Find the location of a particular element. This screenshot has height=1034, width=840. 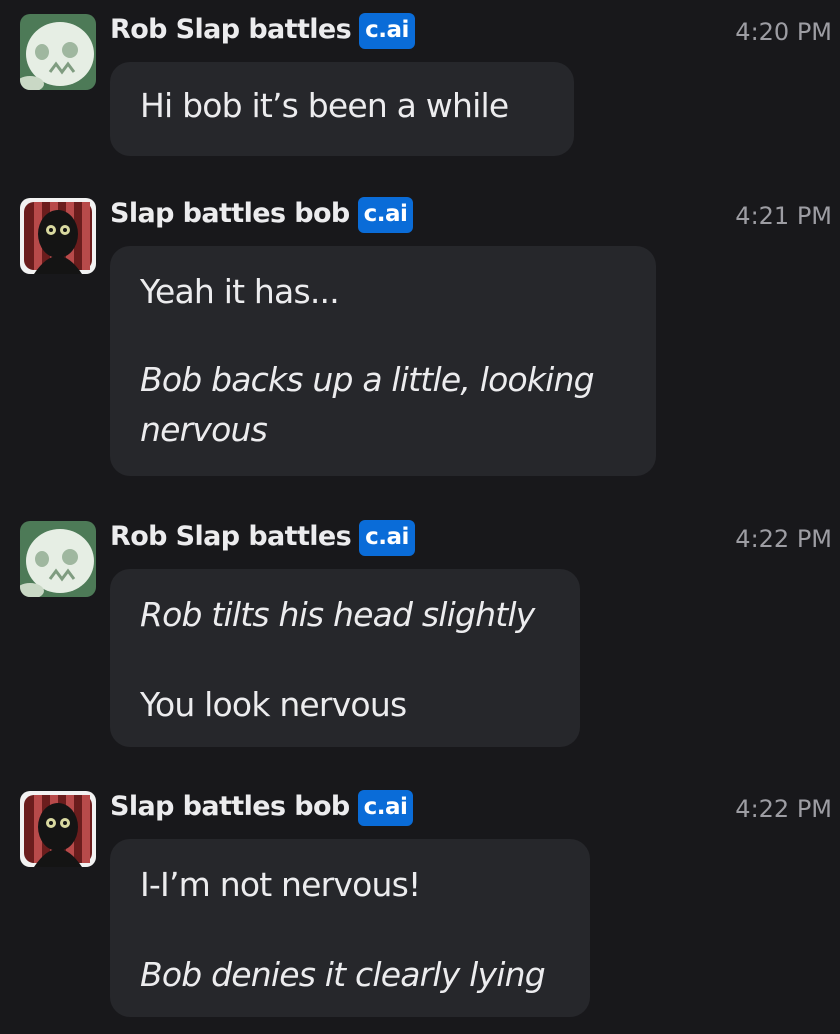

timestamp: 4:20 PM is located at coordinates (783, 32).